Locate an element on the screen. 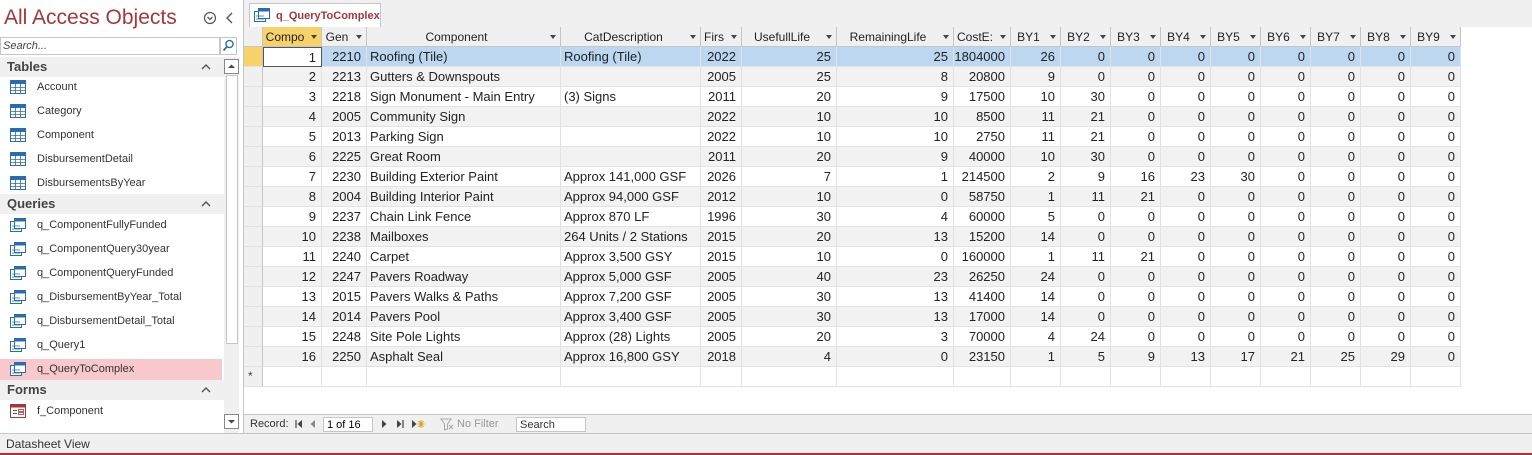 The height and width of the screenshot is (455, 1532). cell-coste: 2750 is located at coordinates (982, 137).